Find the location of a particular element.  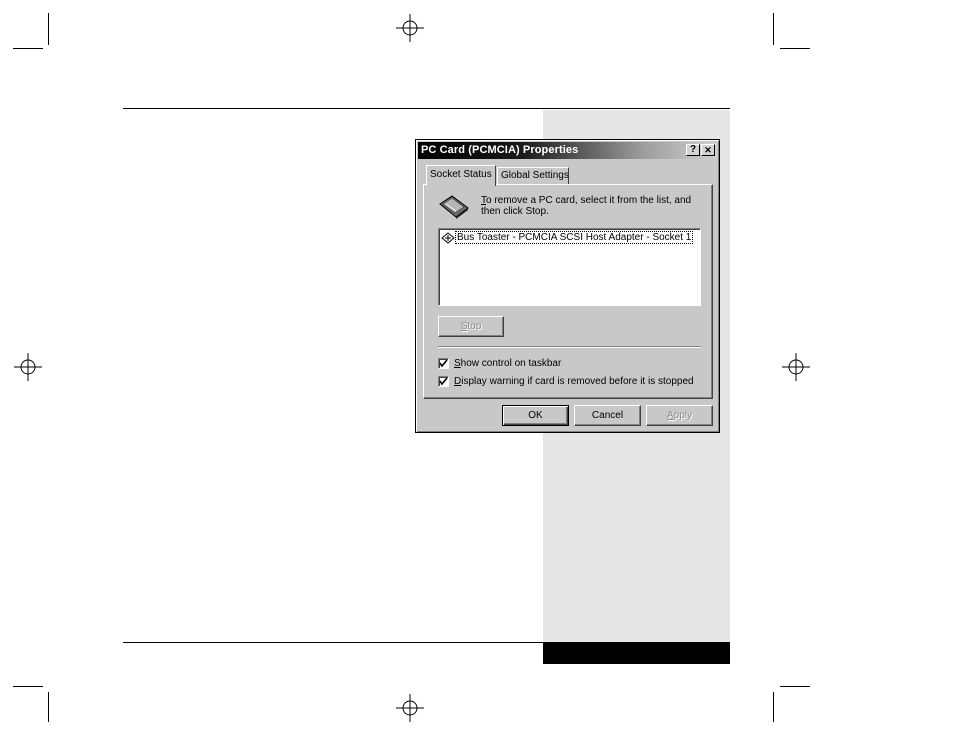

show-control-label: Show control on taskbar is located at coordinates (507, 363).